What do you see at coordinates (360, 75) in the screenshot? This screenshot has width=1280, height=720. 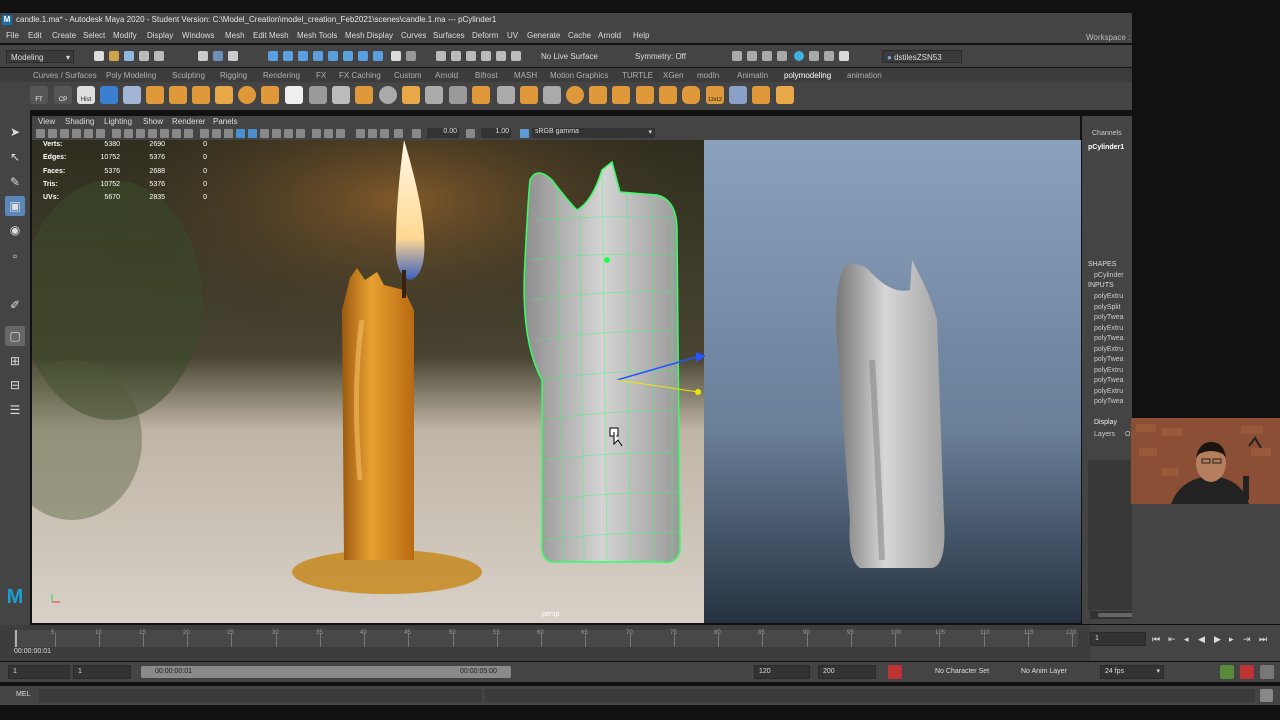 I see `shelf-tab-fx-caching: FX Caching` at bounding box center [360, 75].